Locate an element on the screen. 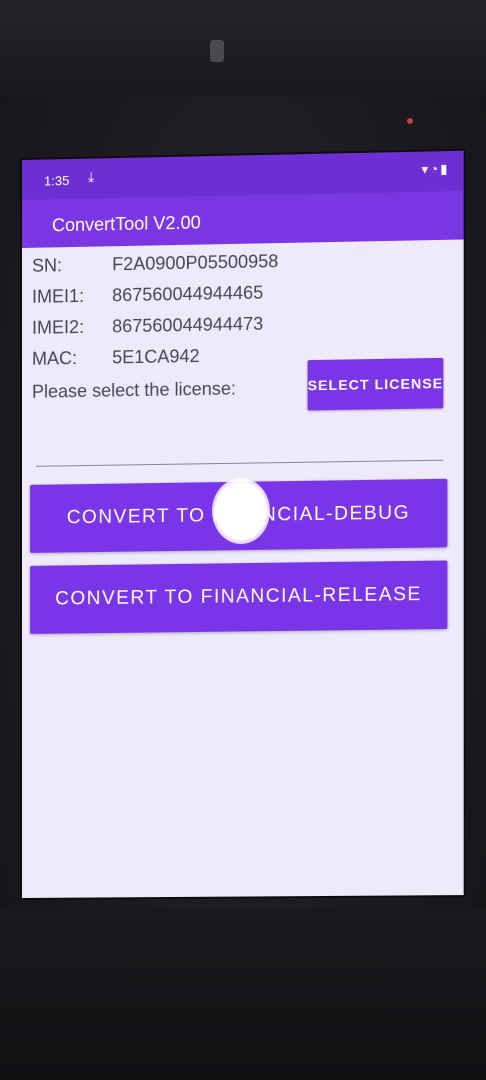 This screenshot has width=486, height=1080. status-time: 1:35 is located at coordinates (57, 181).